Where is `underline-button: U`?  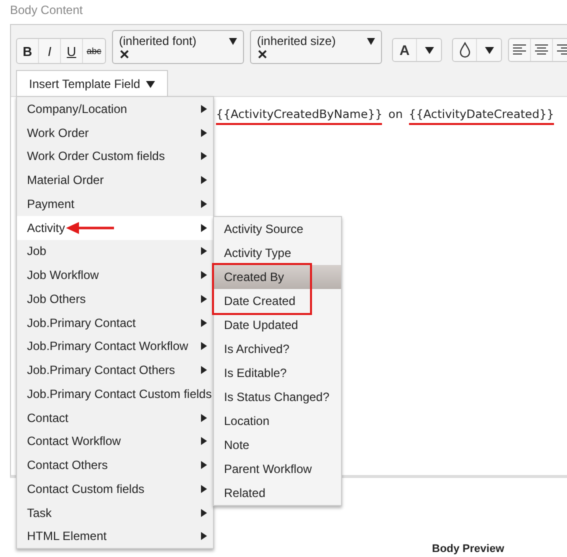
underline-button: U is located at coordinates (72, 51).